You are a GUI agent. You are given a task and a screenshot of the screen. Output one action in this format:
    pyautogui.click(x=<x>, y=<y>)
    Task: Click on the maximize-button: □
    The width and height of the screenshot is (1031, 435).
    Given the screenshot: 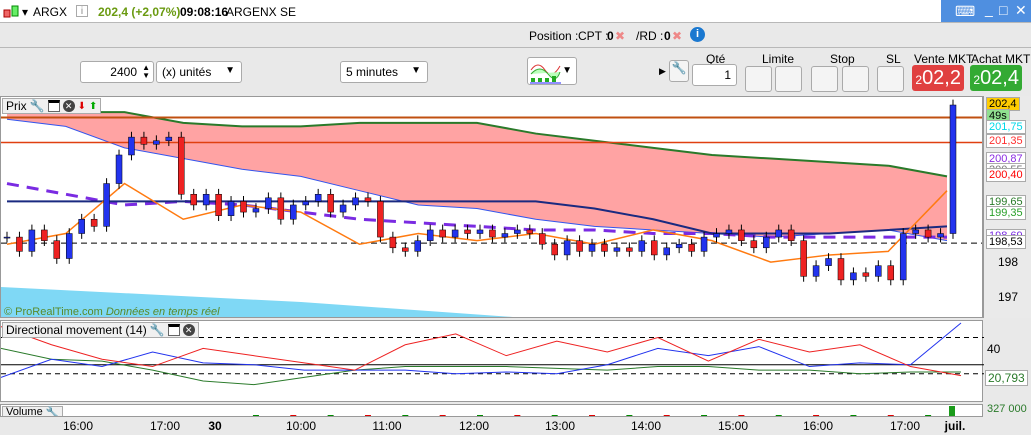 What is the action you would take?
    pyautogui.click(x=1003, y=10)
    